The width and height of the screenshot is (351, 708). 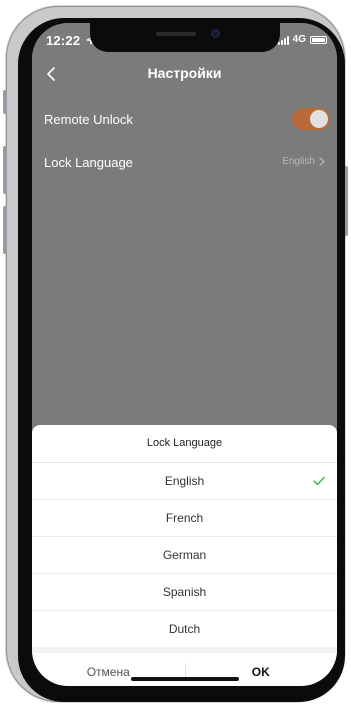 What do you see at coordinates (215, 33) in the screenshot?
I see `front-camera` at bounding box center [215, 33].